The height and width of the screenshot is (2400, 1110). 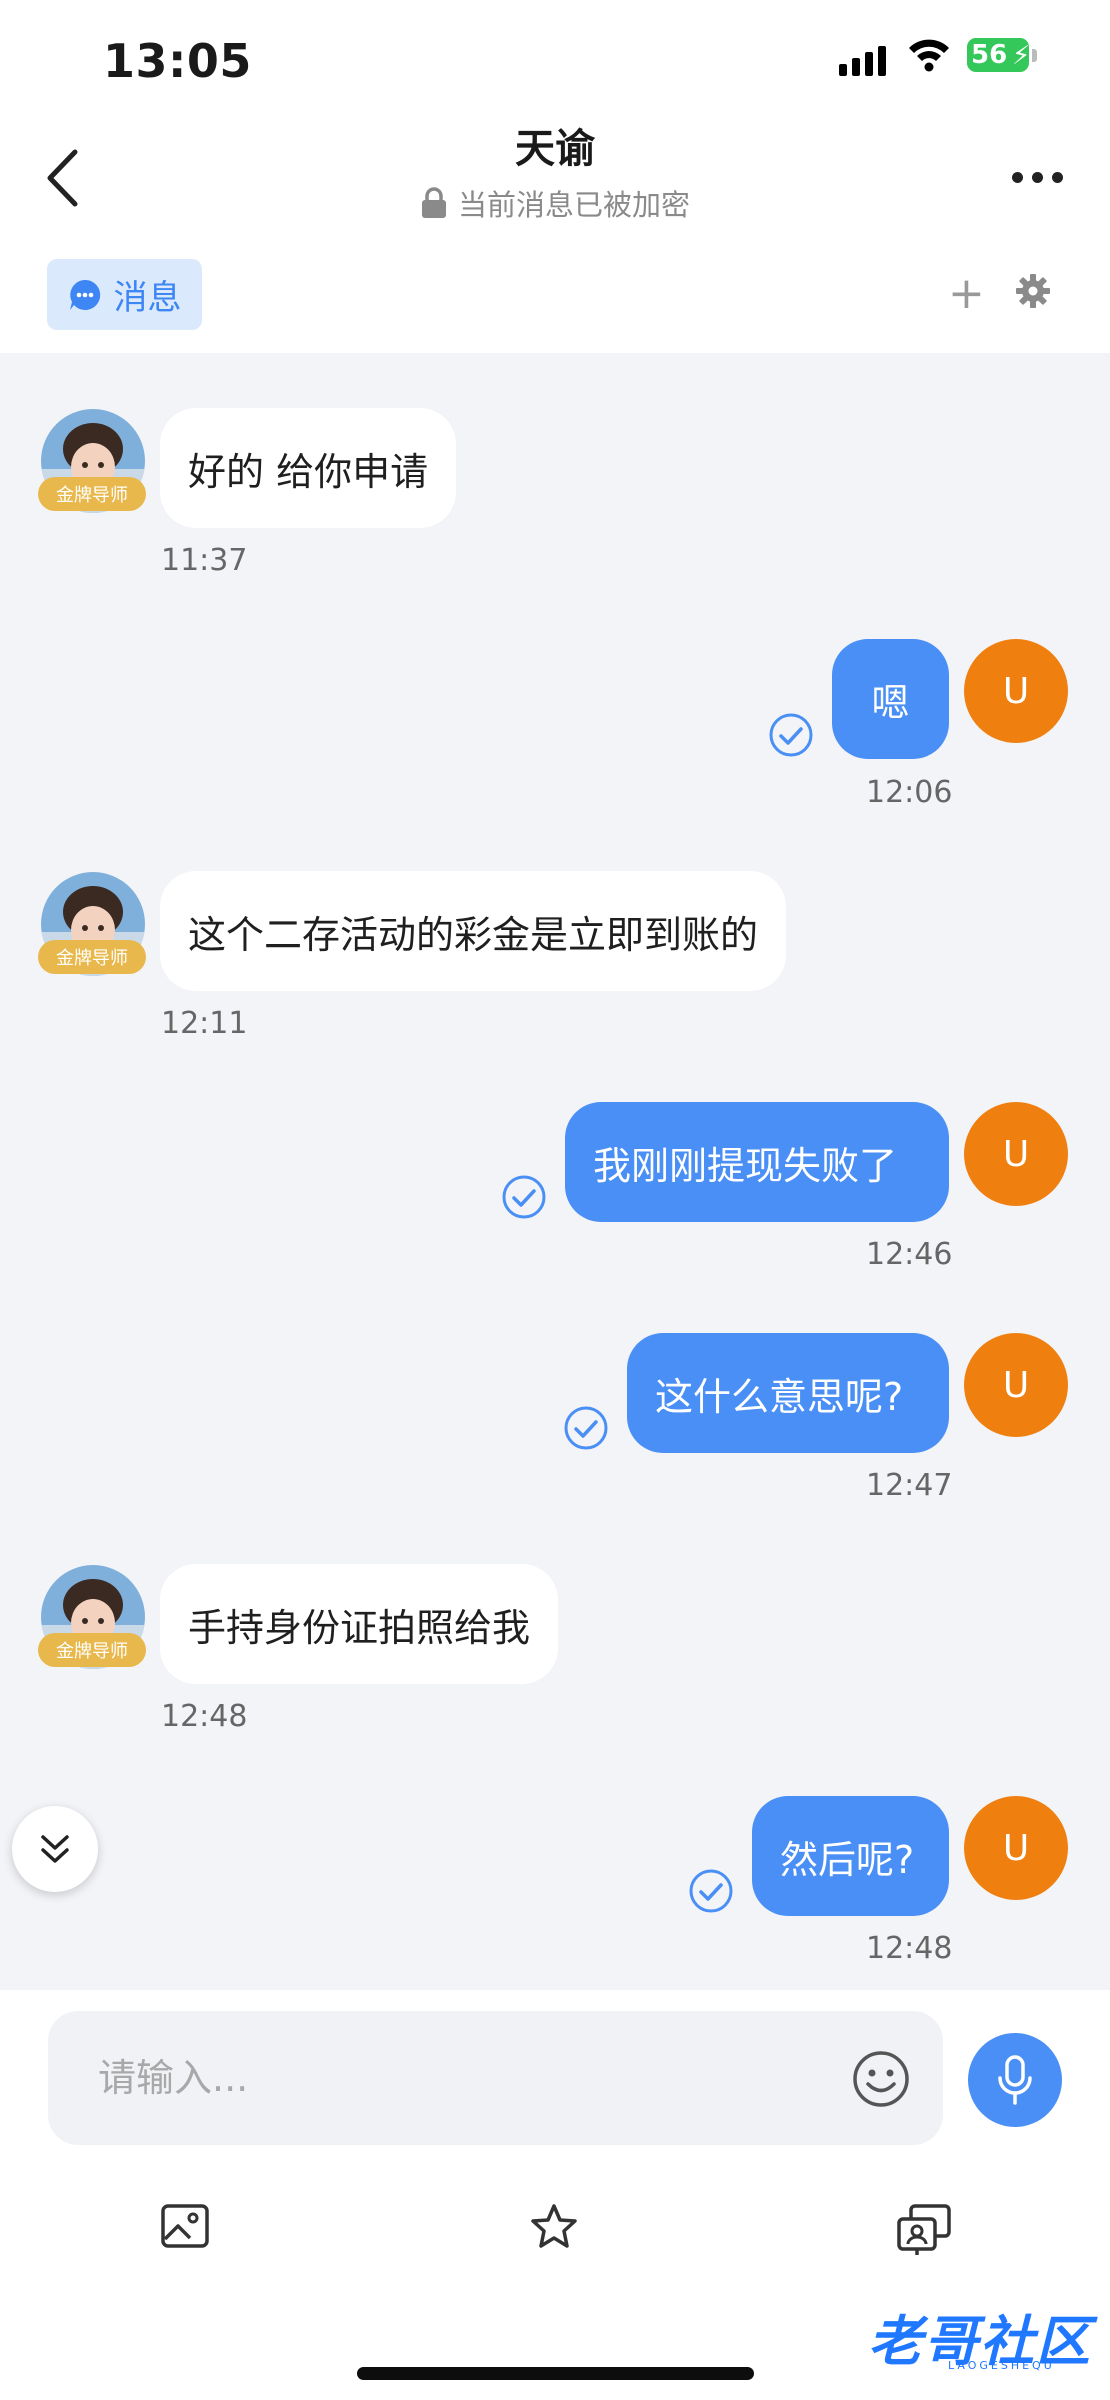 I want to click on message-bubble-outgoing: 我刚刚提现失败了, so click(x=757, y=1162).